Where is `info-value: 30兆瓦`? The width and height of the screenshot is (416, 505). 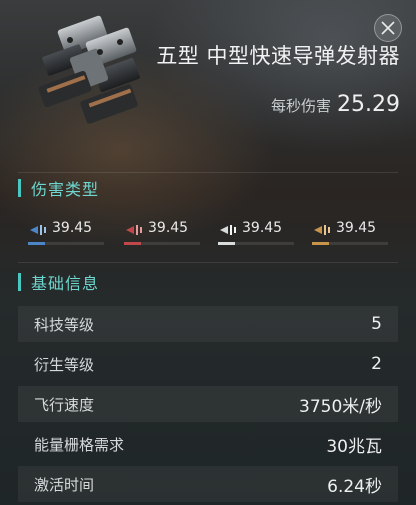
info-value: 30兆瓦 is located at coordinates (354, 446).